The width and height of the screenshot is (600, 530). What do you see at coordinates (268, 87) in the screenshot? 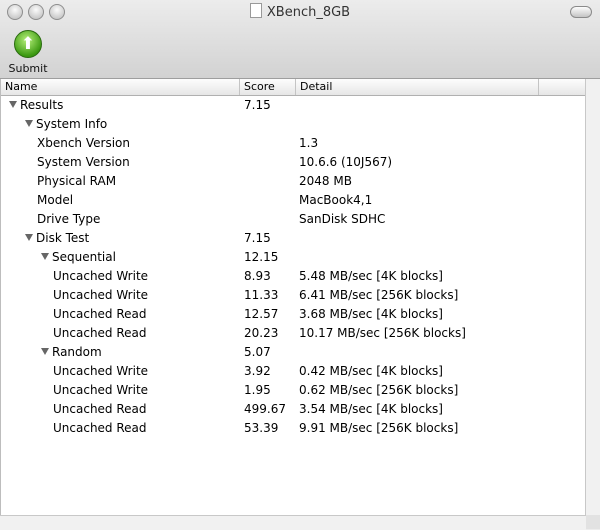
I see `column-header-score: Score` at bounding box center [268, 87].